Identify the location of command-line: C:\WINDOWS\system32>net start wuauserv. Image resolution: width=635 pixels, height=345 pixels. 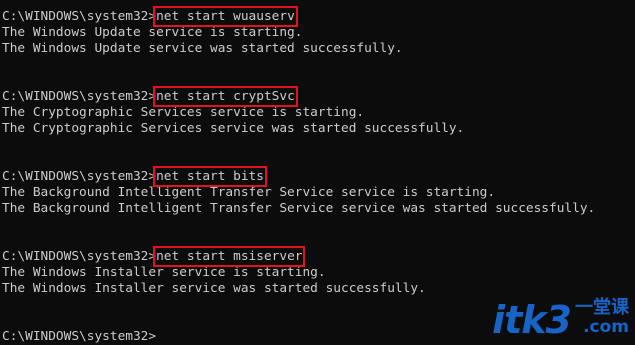
(317, 16).